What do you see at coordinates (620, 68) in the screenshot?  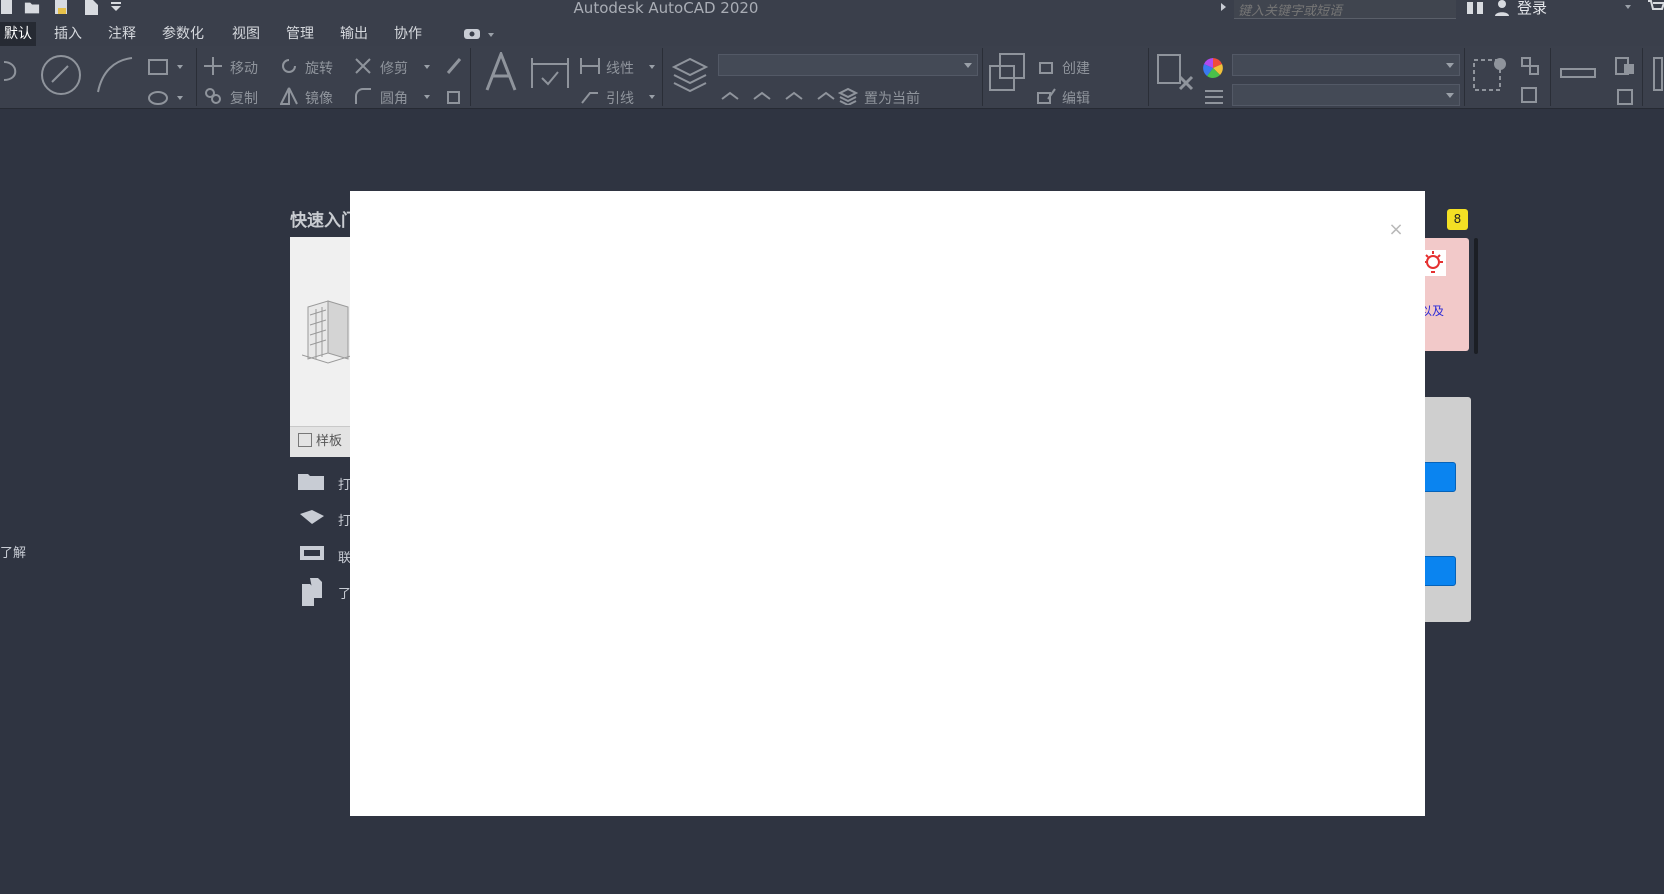 I see `linear-button: 线性` at bounding box center [620, 68].